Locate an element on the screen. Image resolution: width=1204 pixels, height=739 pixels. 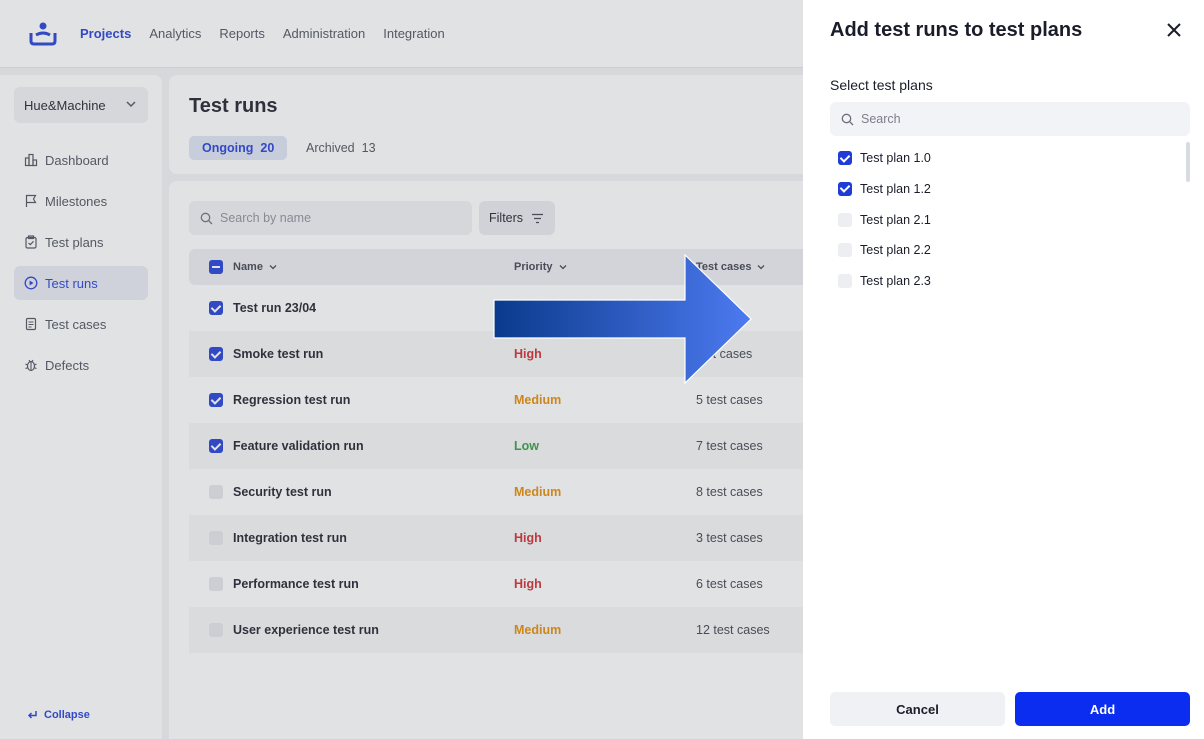
test-plan-item: Test plan 2.2 is located at coordinates (1000, 250).